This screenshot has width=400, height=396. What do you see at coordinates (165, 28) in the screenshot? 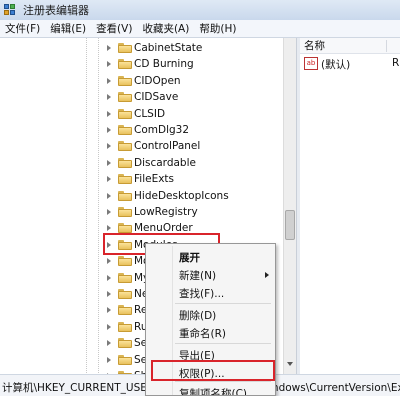
I see `menu-favorites: 收藏夹(A)` at bounding box center [165, 28].